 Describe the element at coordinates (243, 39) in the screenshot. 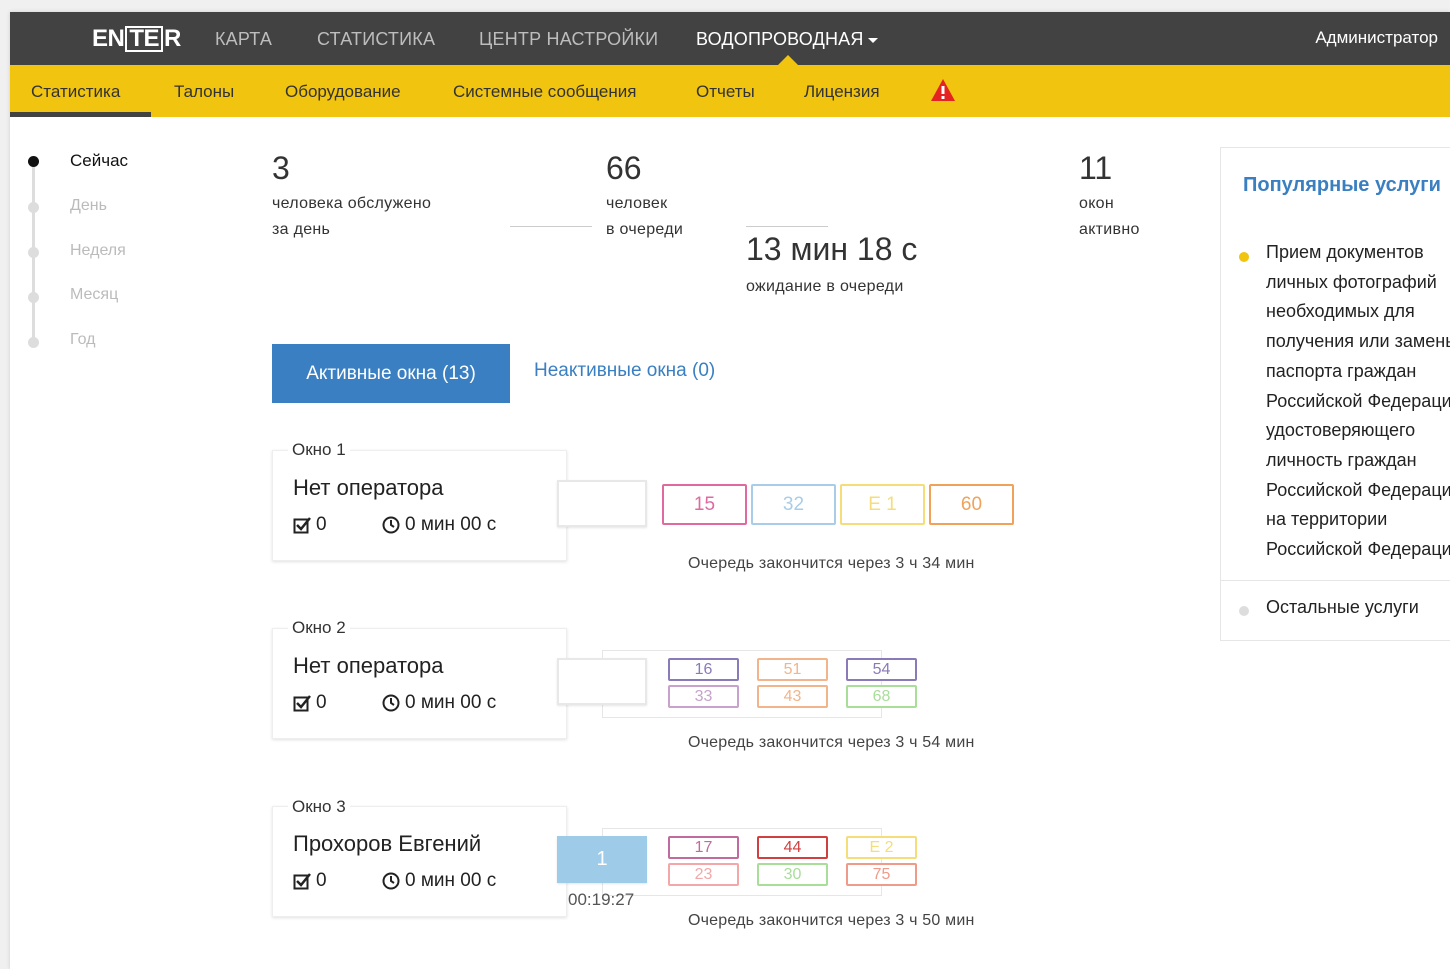

I see `nav-map: КАРТА` at that location.